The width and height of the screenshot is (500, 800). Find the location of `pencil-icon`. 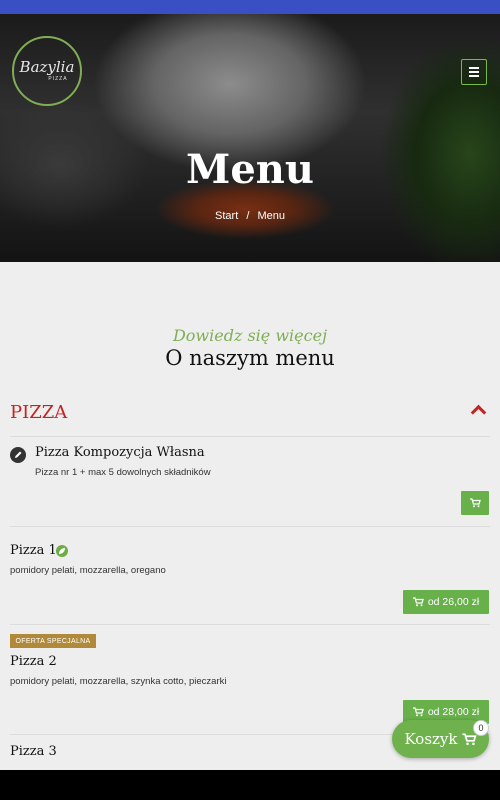

pencil-icon is located at coordinates (18, 455).